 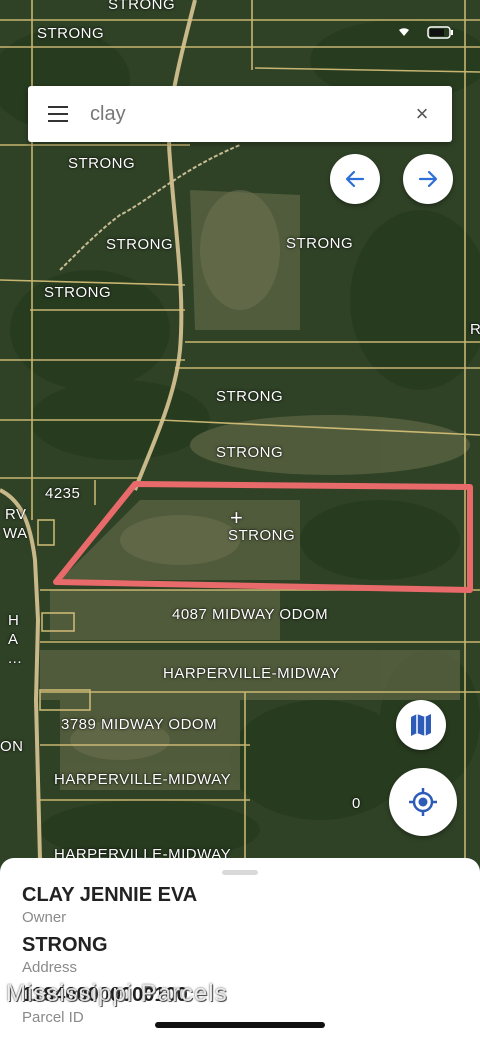 What do you see at coordinates (63, 493) in the screenshot?
I see `address-number-label: 4235` at bounding box center [63, 493].